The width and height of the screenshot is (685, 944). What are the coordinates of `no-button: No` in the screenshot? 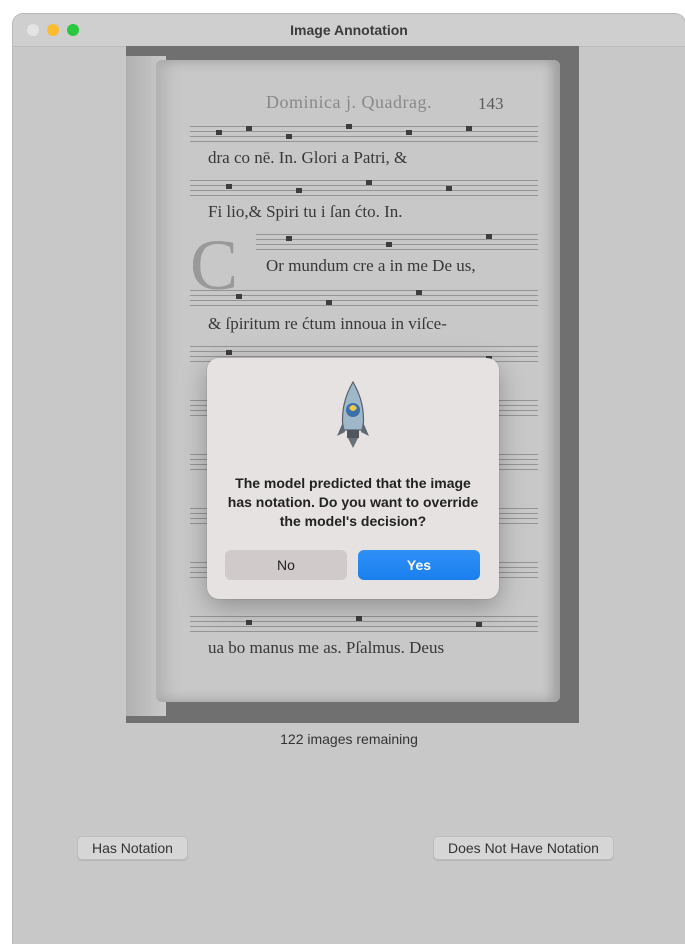 It's located at (286, 565).